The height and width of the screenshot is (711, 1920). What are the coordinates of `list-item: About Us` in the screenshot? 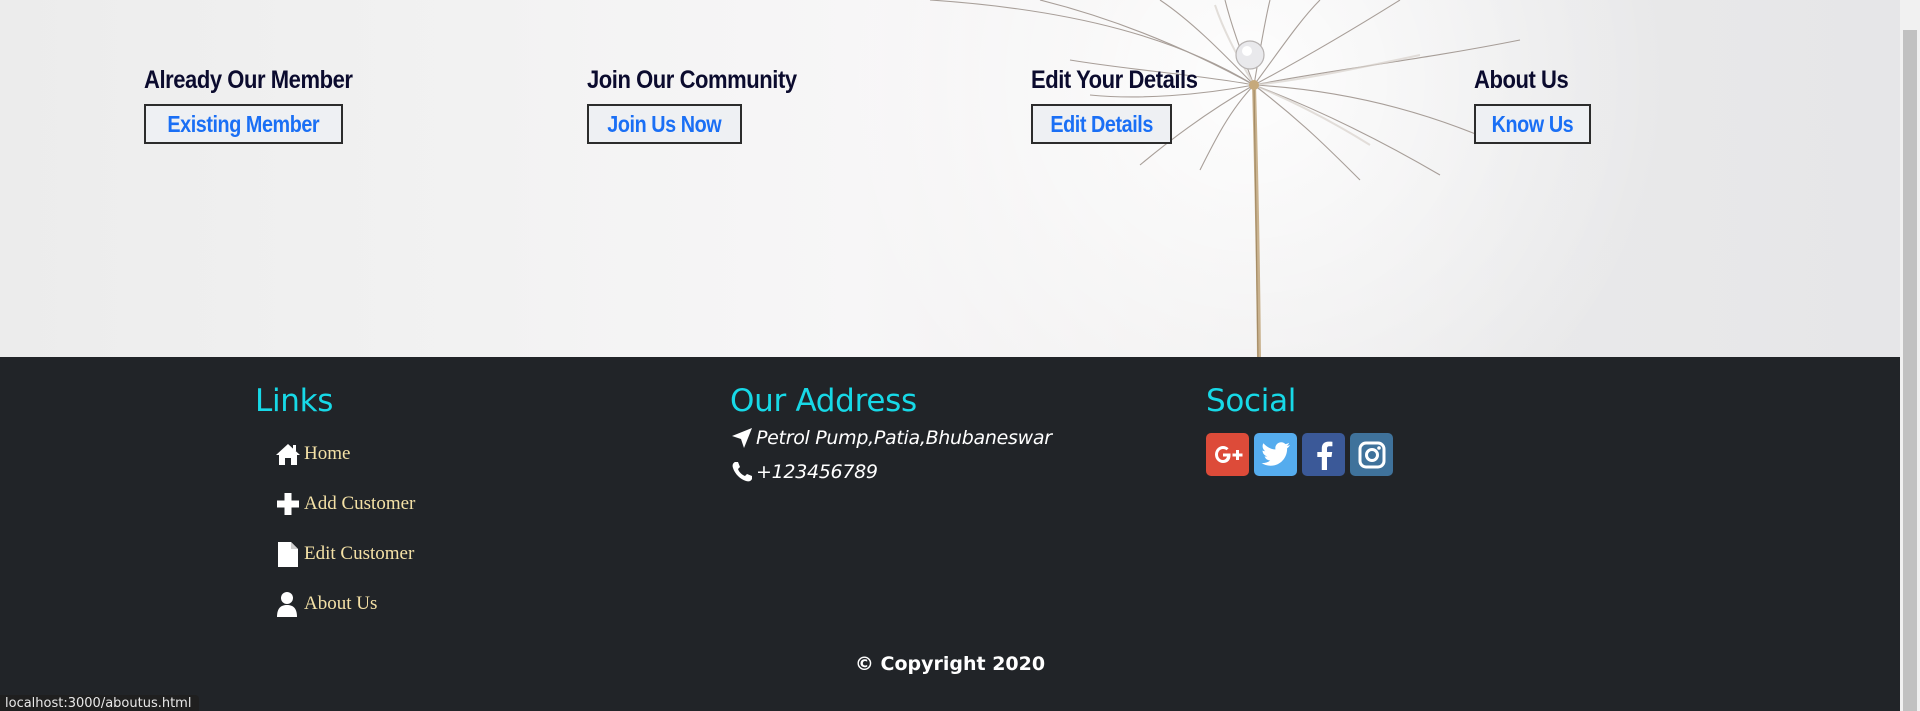 It's located at (345, 604).